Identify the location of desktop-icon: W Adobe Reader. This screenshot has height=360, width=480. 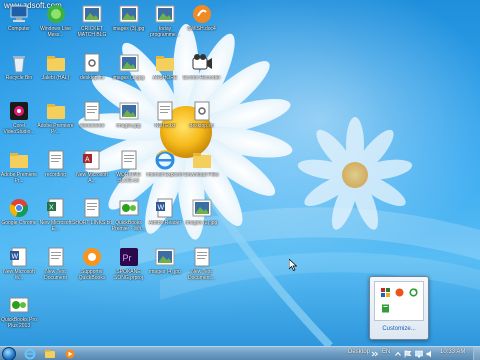
(165, 219).